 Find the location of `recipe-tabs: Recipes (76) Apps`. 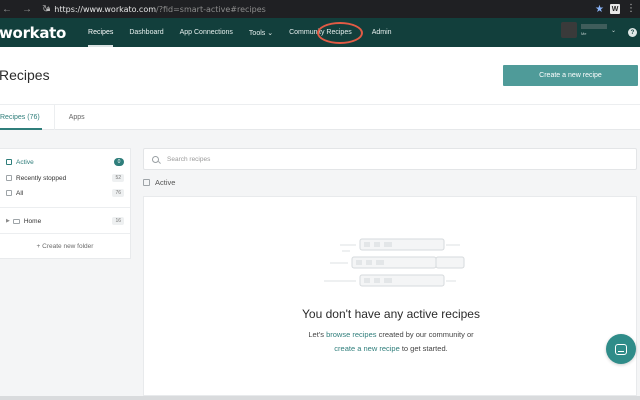

recipe-tabs: Recipes (76) Apps is located at coordinates (320, 117).